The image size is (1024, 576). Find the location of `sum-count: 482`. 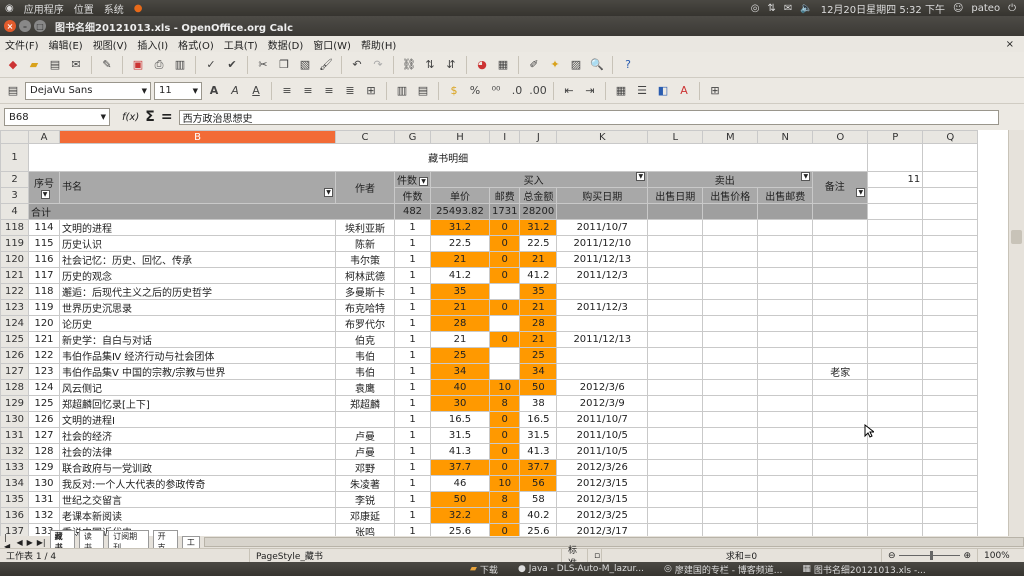

sum-count: 482 is located at coordinates (412, 211).